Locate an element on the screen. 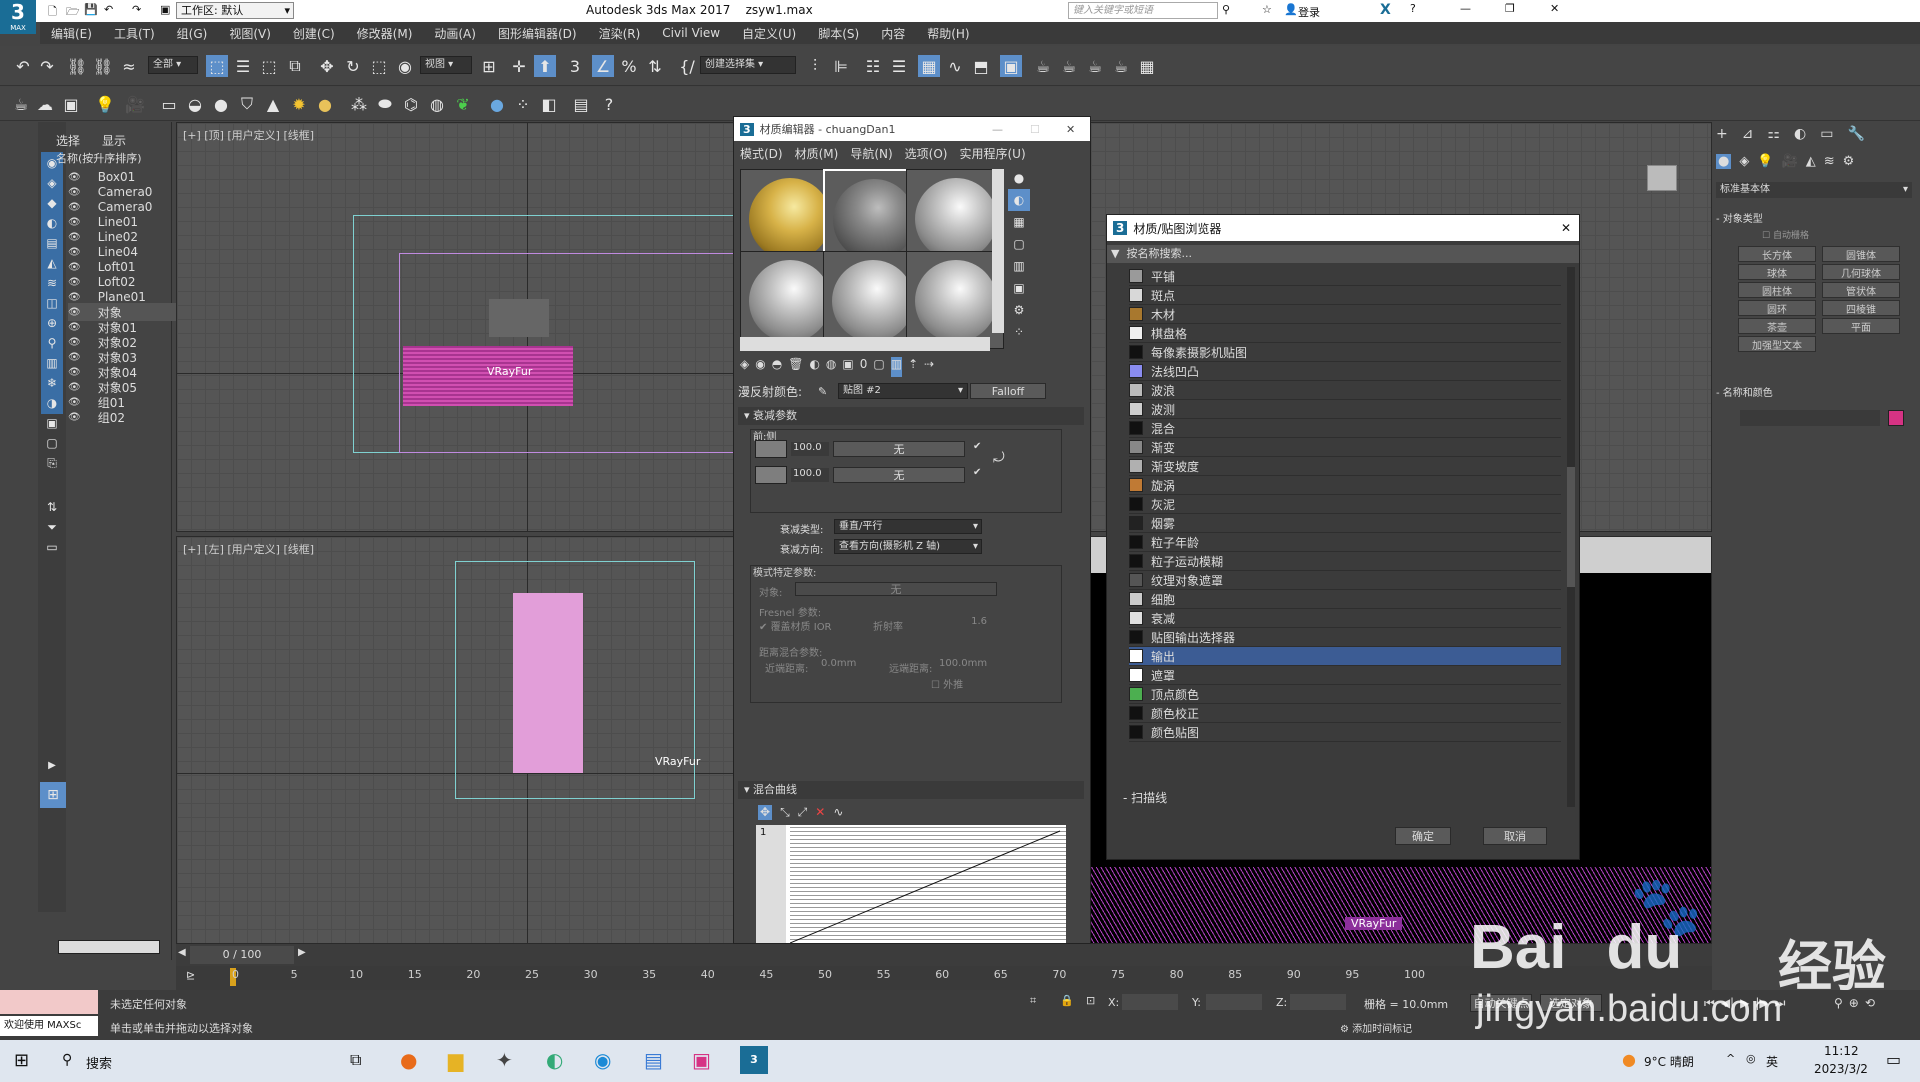 Image resolution: width=1920 pixels, height=1082 pixels. put-library-icon: ▣ is located at coordinates (847, 367).